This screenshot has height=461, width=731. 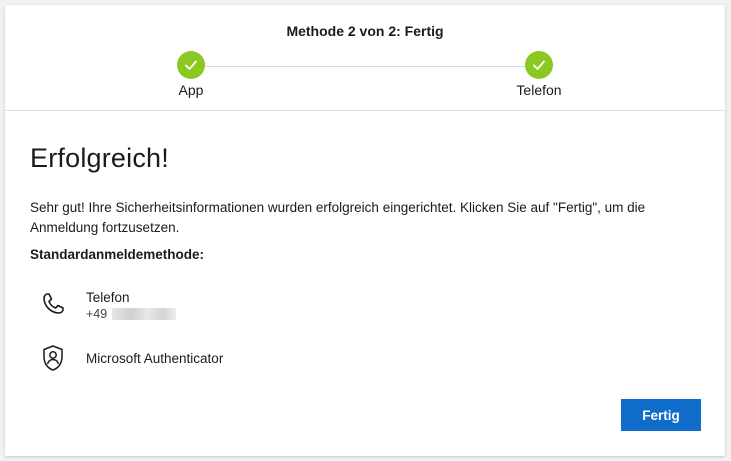 I want to click on authenticator-lock-icon, so click(x=53, y=358).